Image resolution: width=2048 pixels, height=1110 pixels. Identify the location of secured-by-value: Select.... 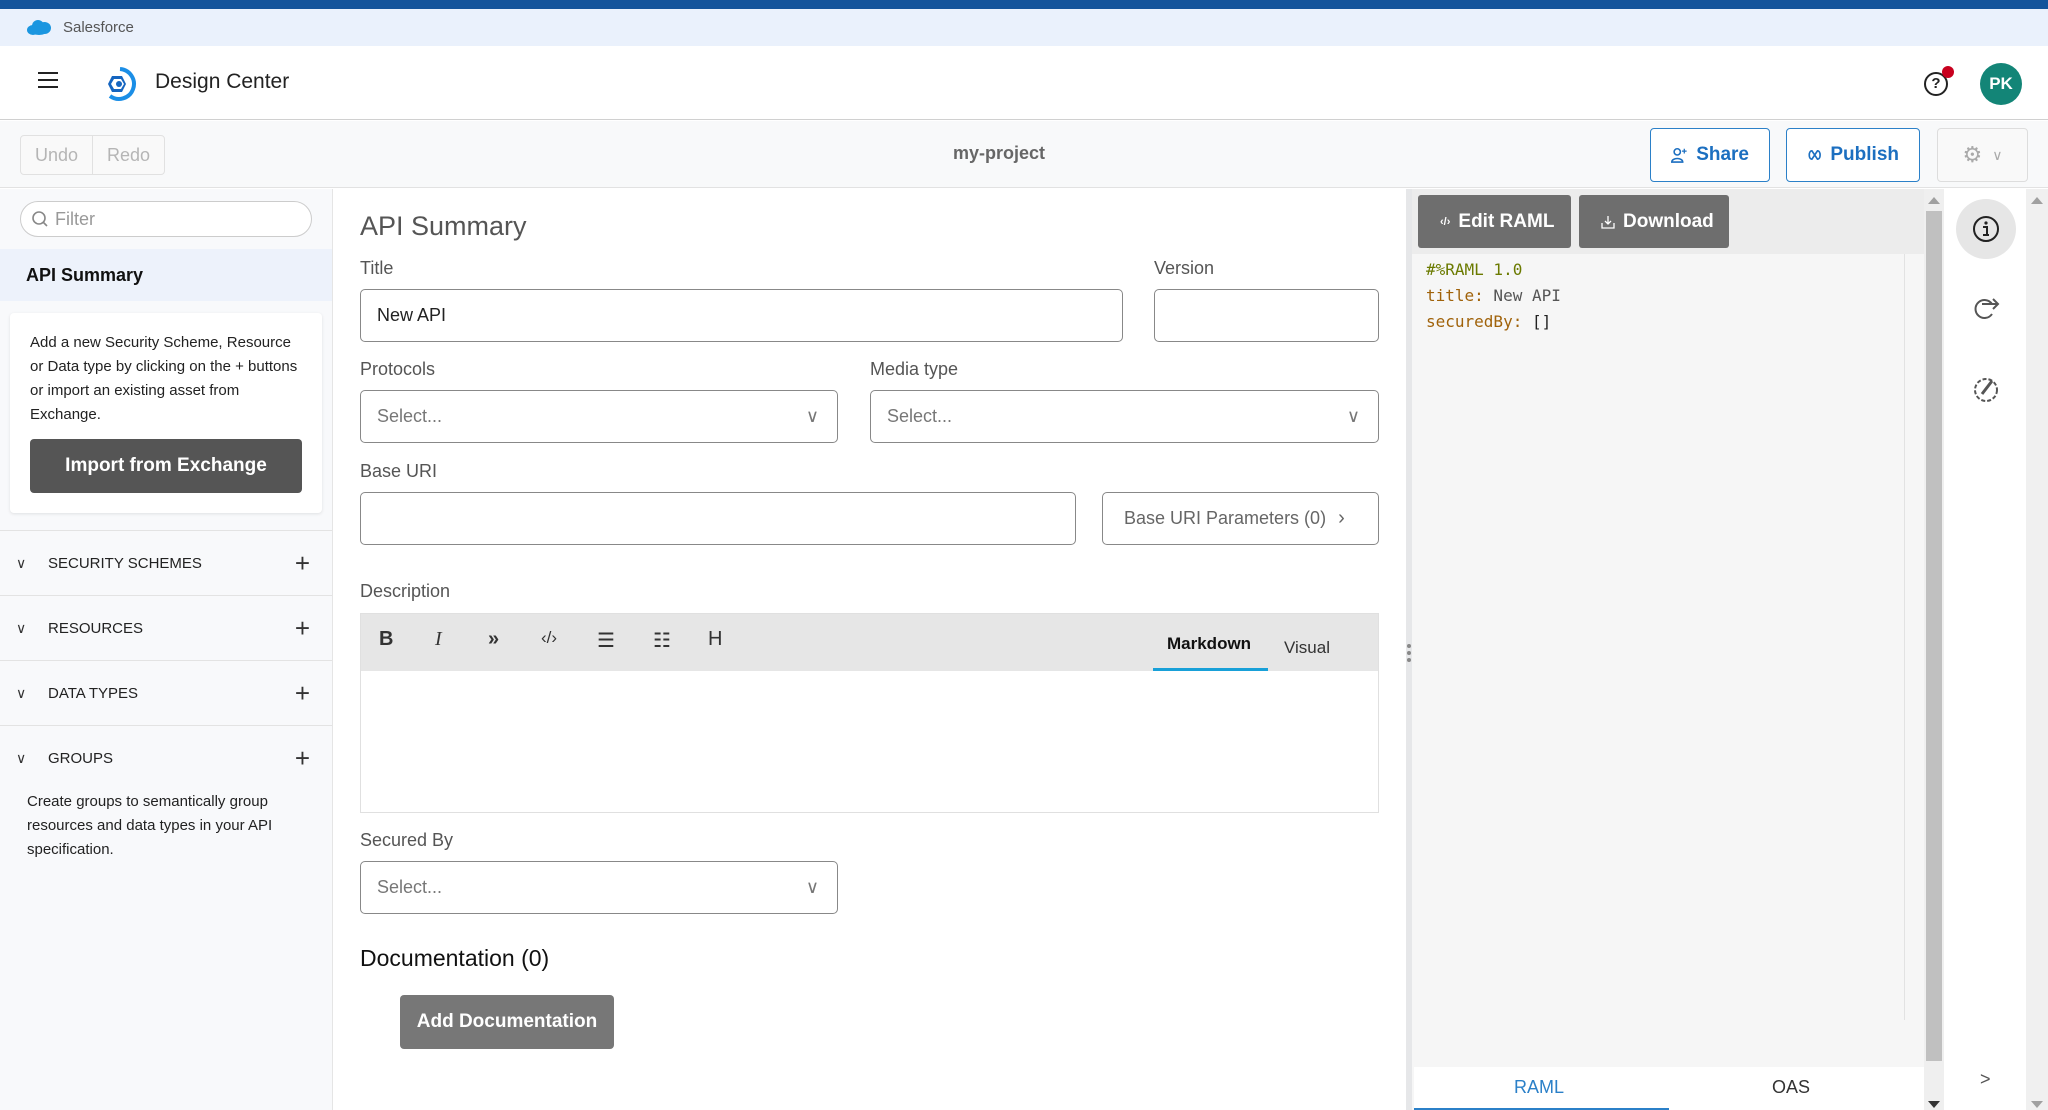
(410, 887).